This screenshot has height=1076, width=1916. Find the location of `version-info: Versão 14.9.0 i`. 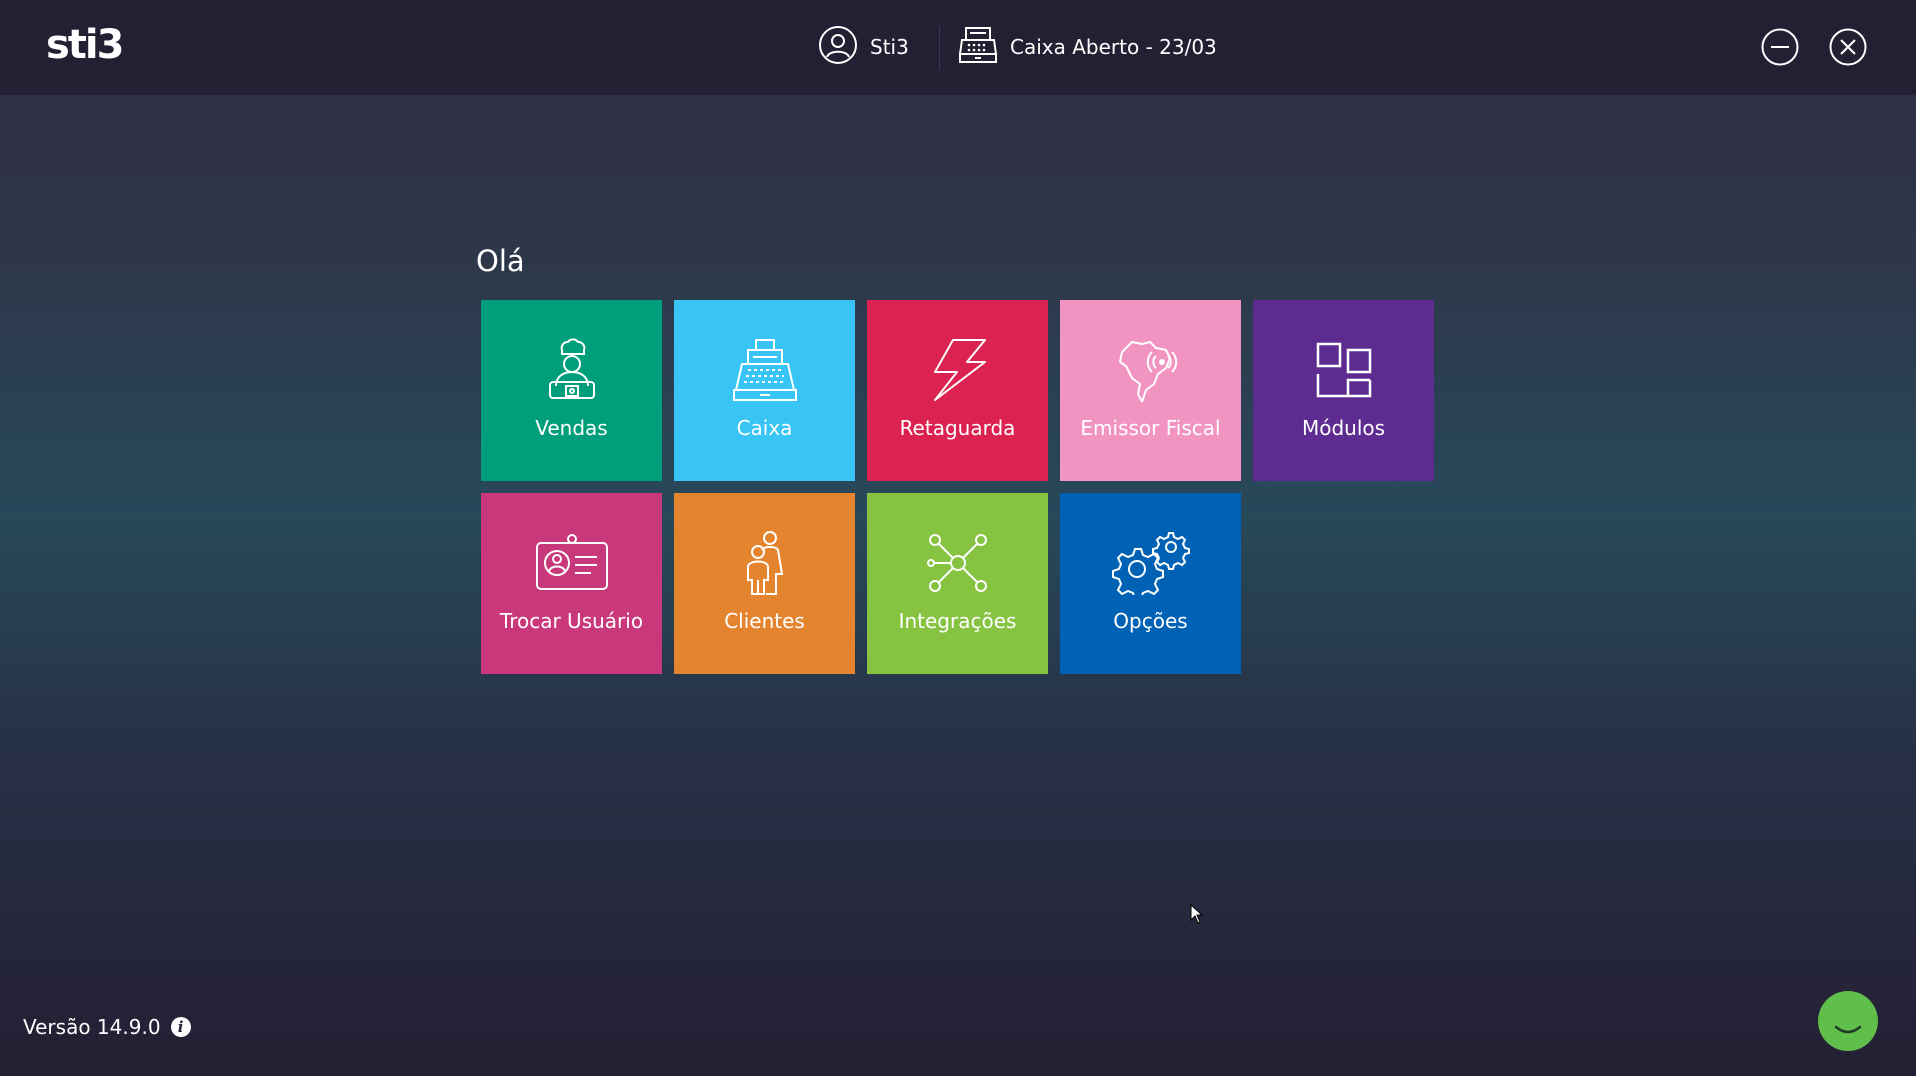

version-info: Versão 14.9.0 i is located at coordinates (107, 1027).